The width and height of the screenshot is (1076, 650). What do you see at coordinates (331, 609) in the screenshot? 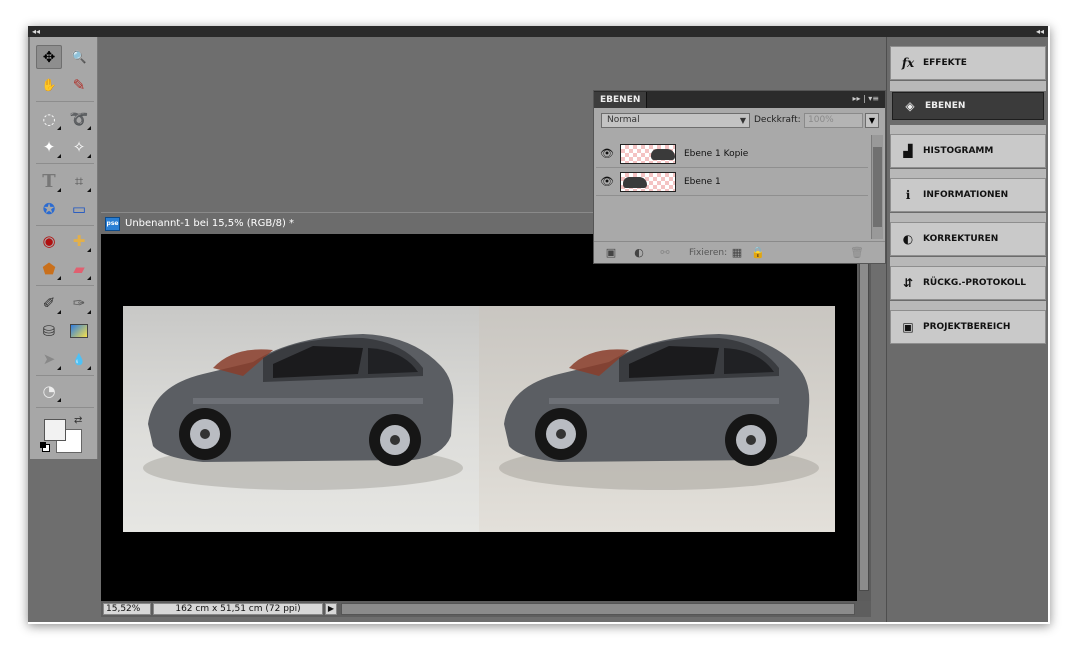
I see `status-menu-button: ▶` at bounding box center [331, 609].